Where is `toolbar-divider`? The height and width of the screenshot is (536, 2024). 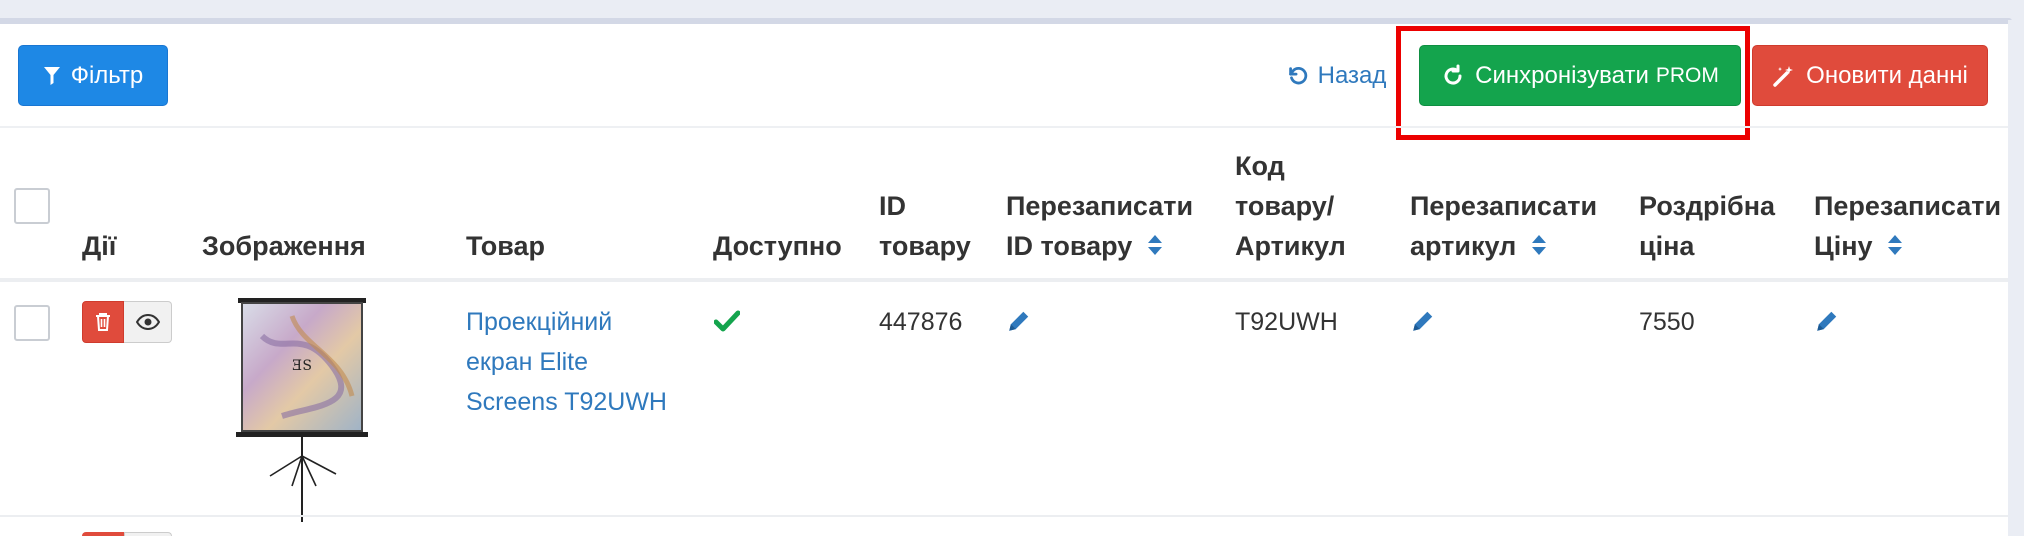 toolbar-divider is located at coordinates (1004, 127).